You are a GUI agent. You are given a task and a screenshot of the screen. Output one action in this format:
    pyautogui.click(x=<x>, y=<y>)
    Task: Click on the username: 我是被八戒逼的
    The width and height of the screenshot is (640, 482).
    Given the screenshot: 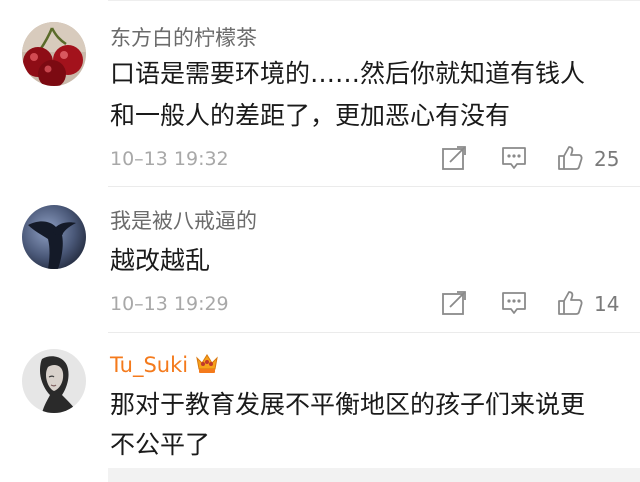 What is the action you would take?
    pyautogui.click(x=183, y=221)
    